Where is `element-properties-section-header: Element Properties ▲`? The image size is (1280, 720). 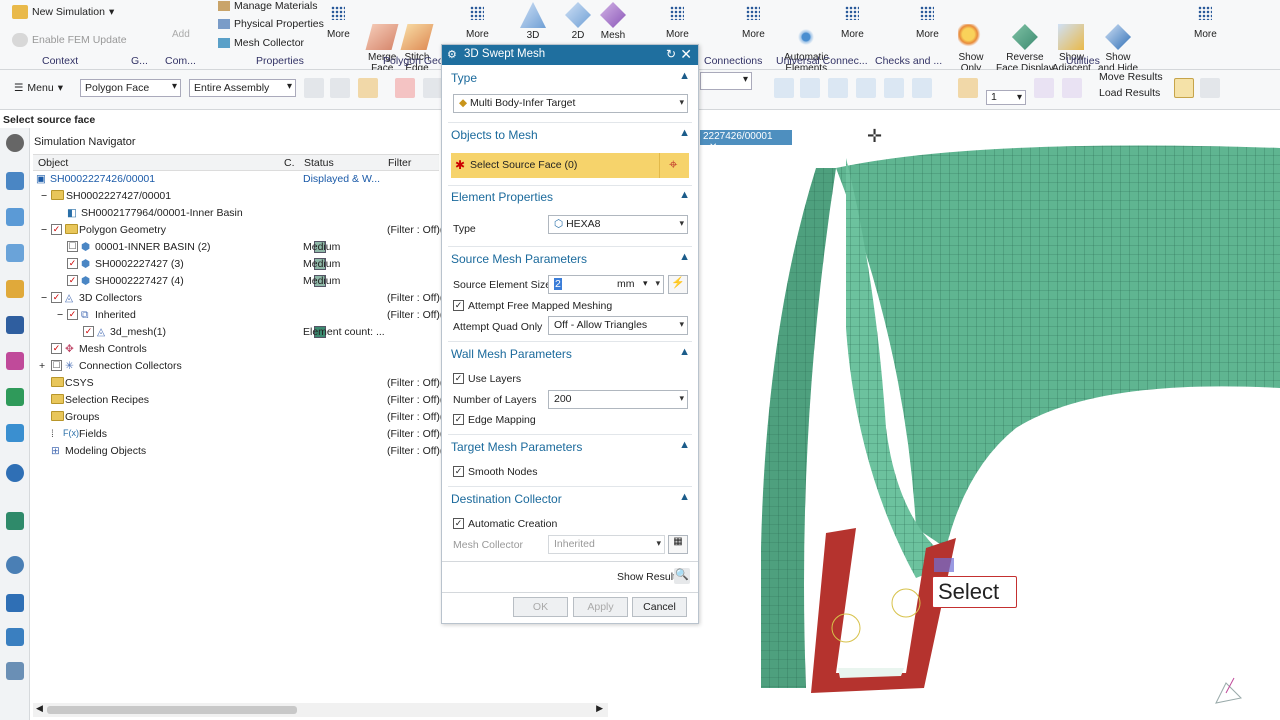
element-properties-section-header: Element Properties ▲ is located at coordinates (570, 198).